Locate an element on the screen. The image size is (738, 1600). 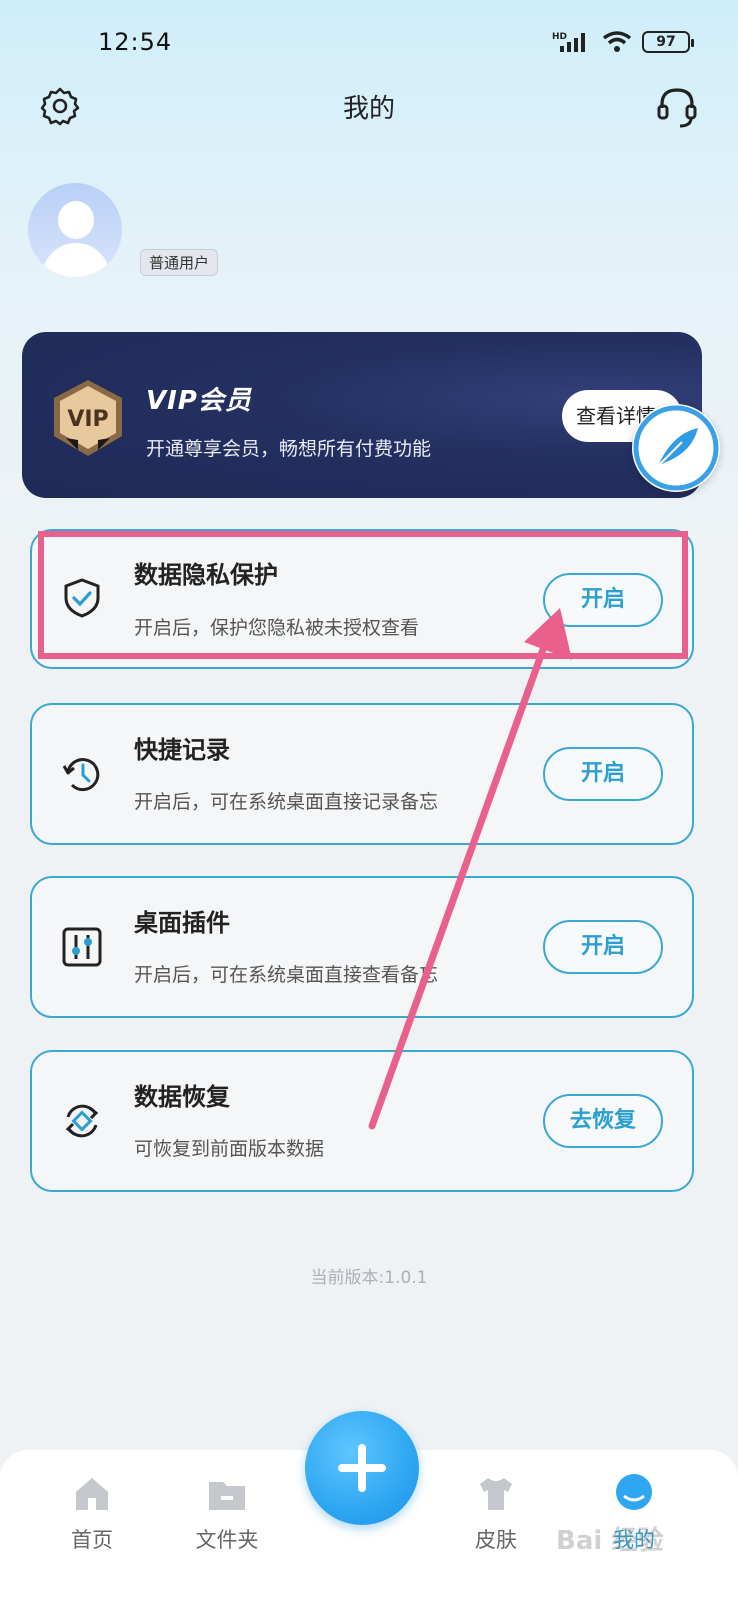
shirt-icon is located at coordinates (496, 1494).